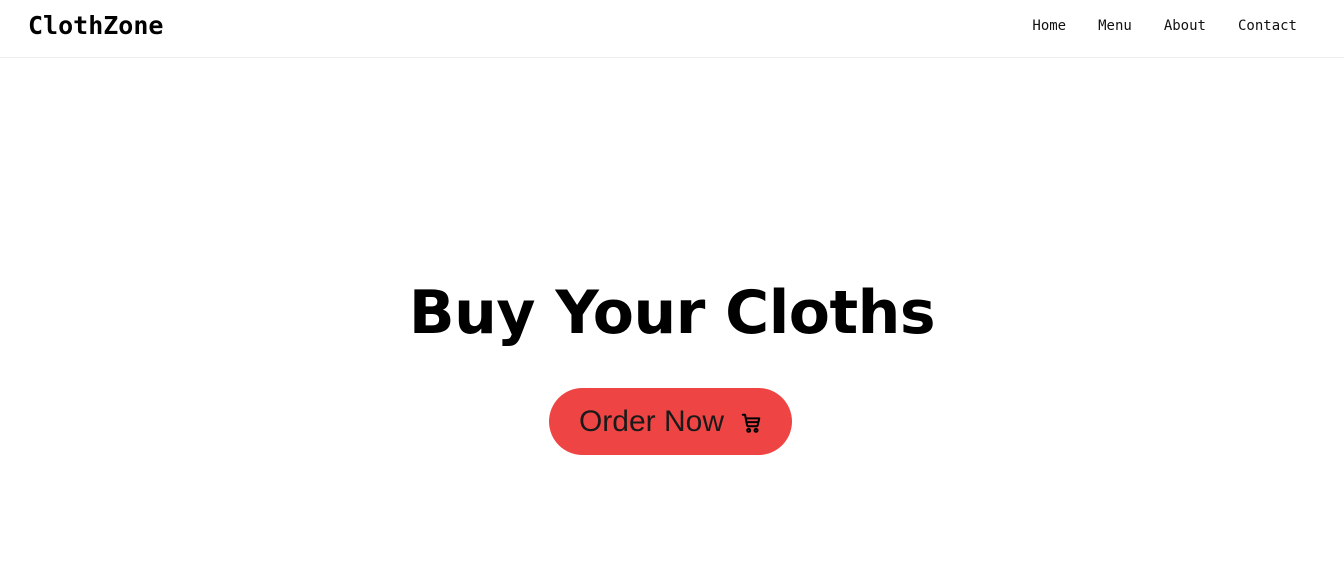  Describe the element at coordinates (672, 29) in the screenshot. I see `navbar: ClothZone Home Menu About Contact` at that location.